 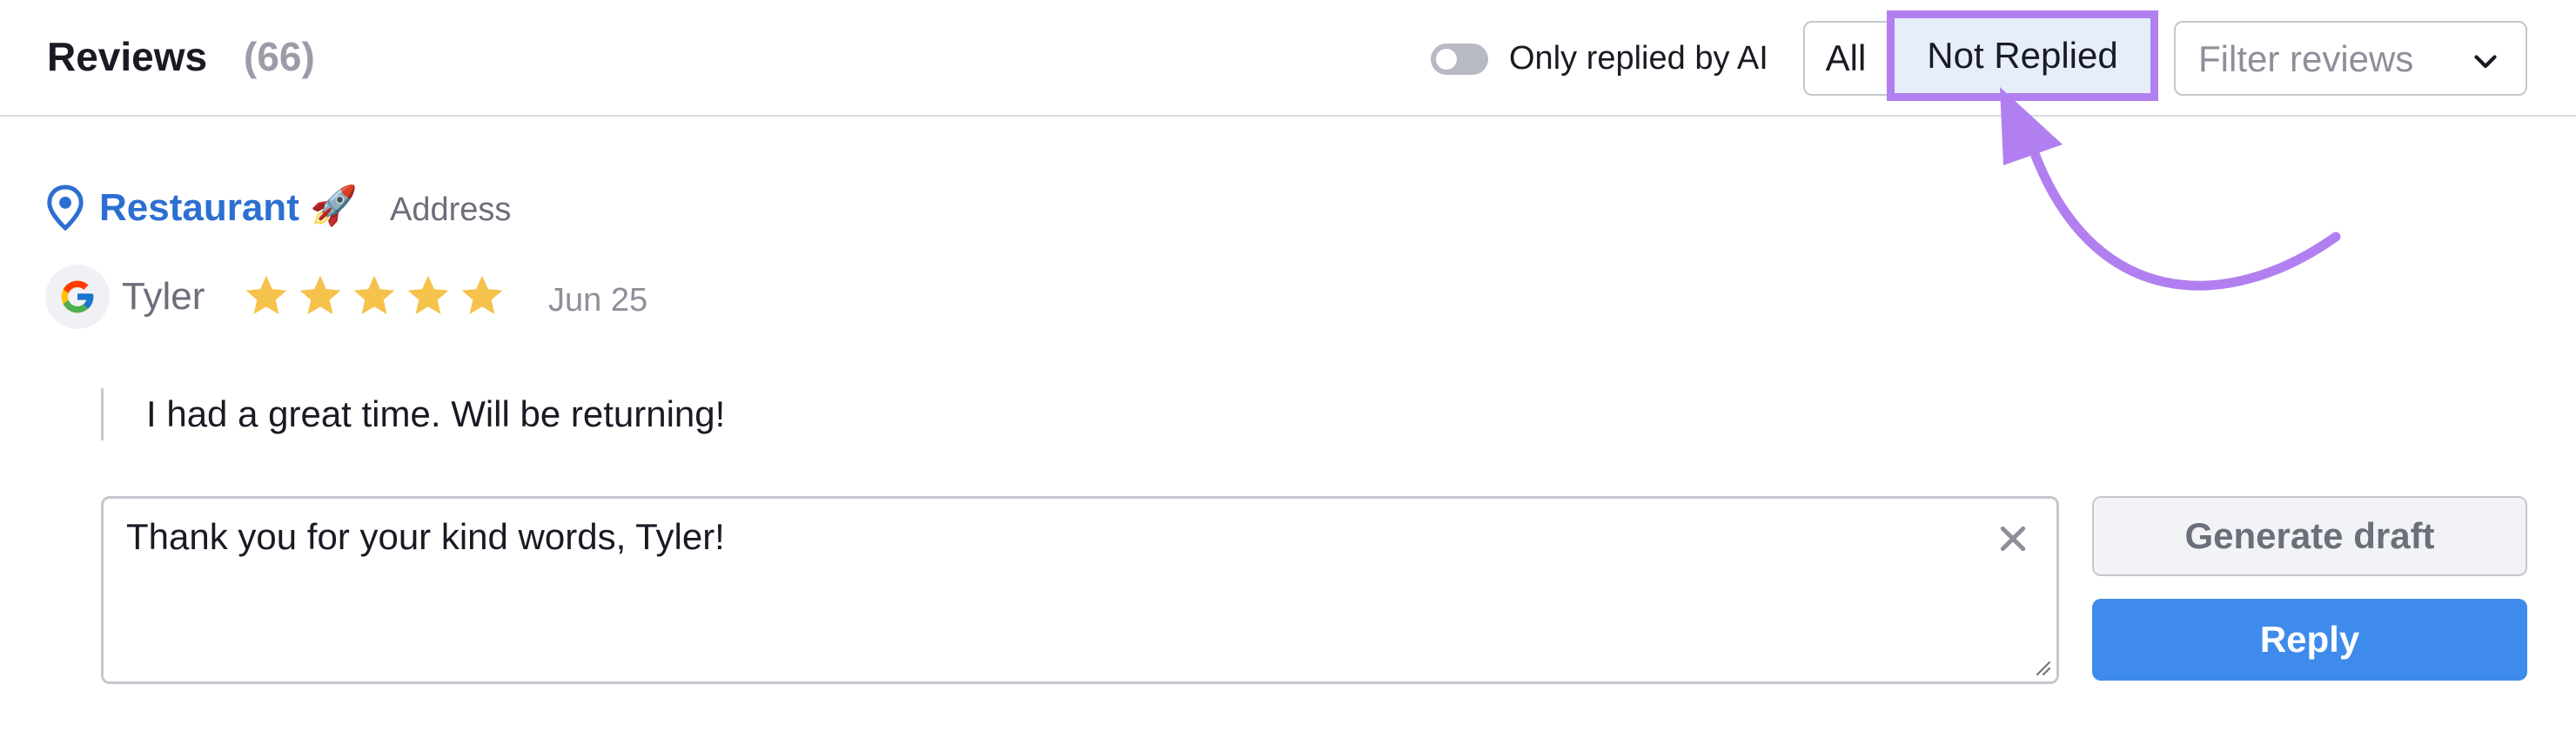 I want to click on page-title: Reviews, so click(x=128, y=57).